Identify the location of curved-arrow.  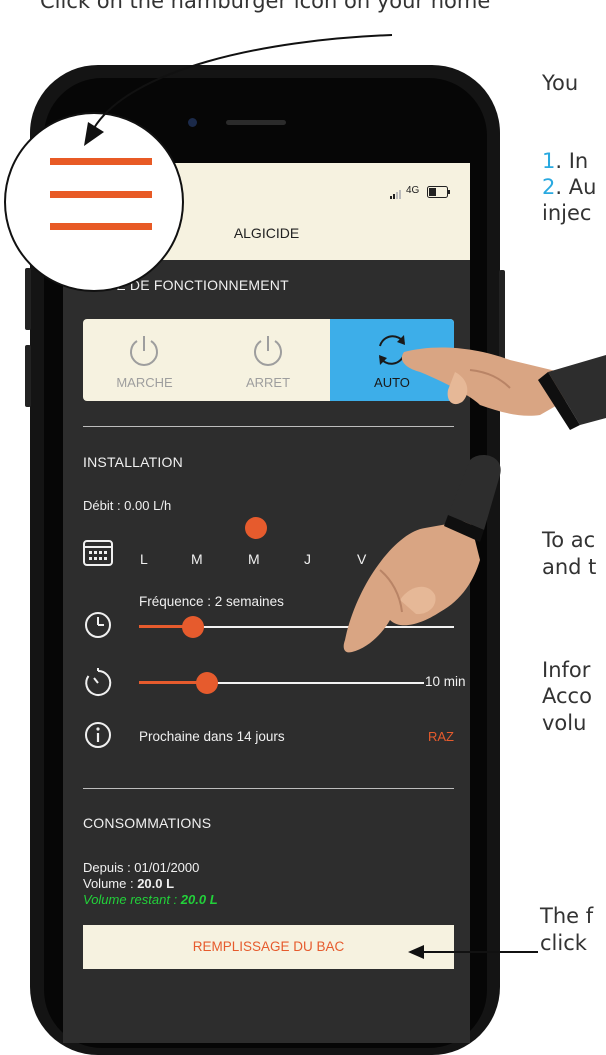
(243, 81).